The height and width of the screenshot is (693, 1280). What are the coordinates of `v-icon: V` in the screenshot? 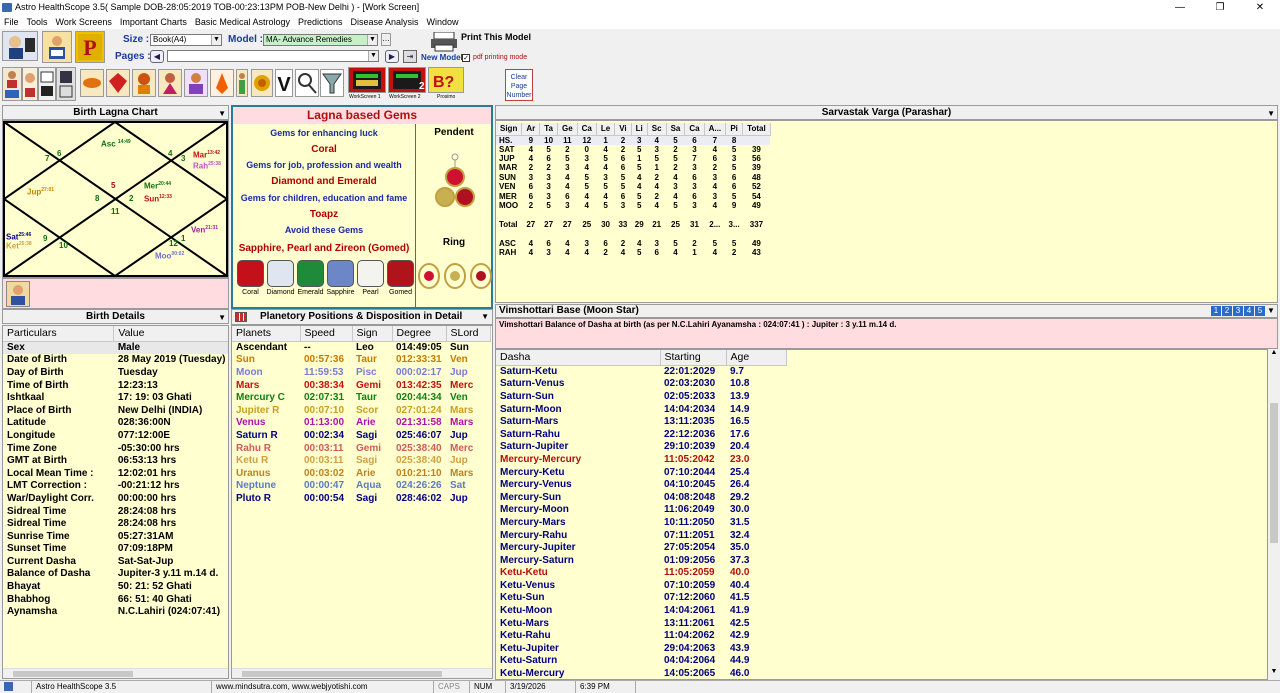 It's located at (284, 83).